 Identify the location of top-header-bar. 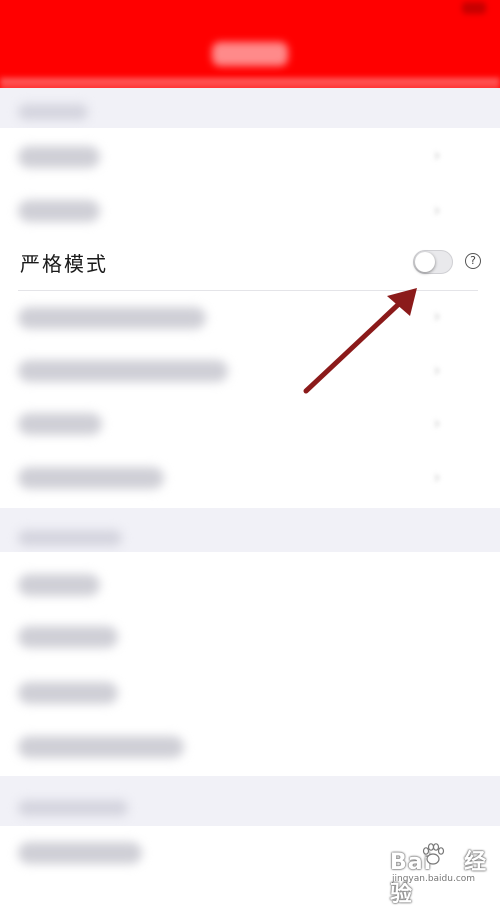
(250, 44).